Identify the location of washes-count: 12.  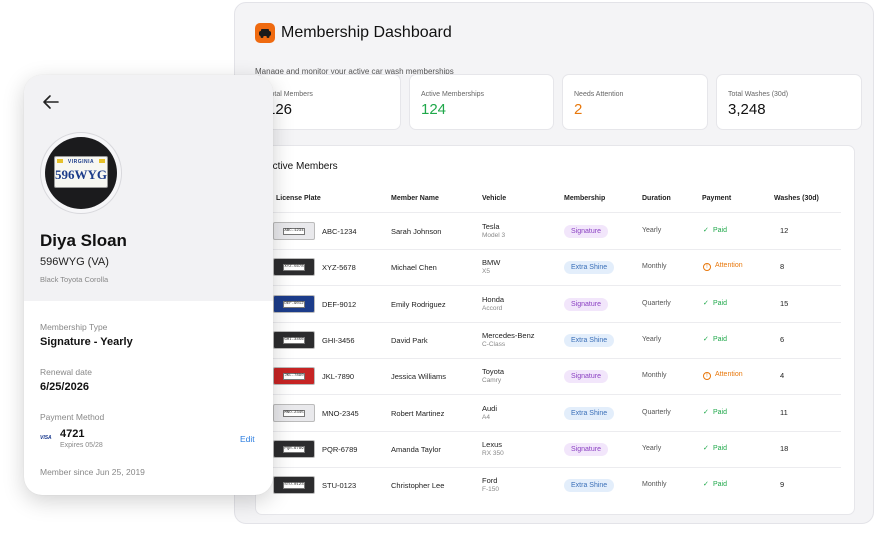
(784, 230).